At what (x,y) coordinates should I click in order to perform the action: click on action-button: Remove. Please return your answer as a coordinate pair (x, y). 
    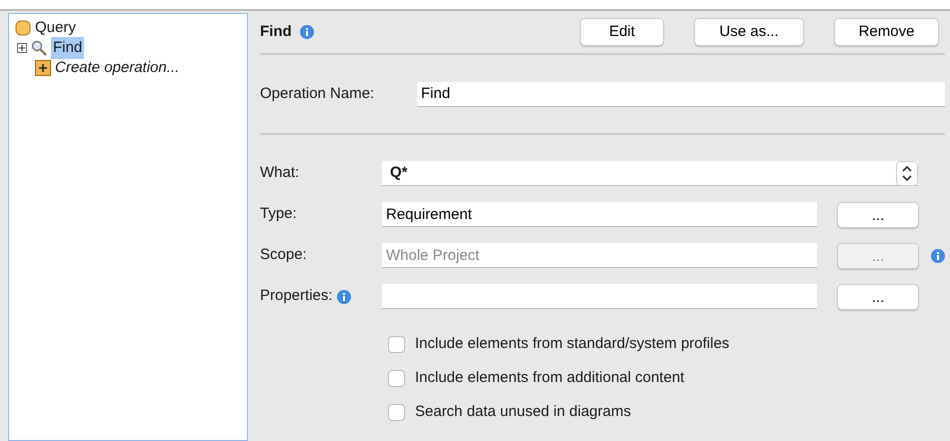
    Looking at the image, I should click on (886, 32).